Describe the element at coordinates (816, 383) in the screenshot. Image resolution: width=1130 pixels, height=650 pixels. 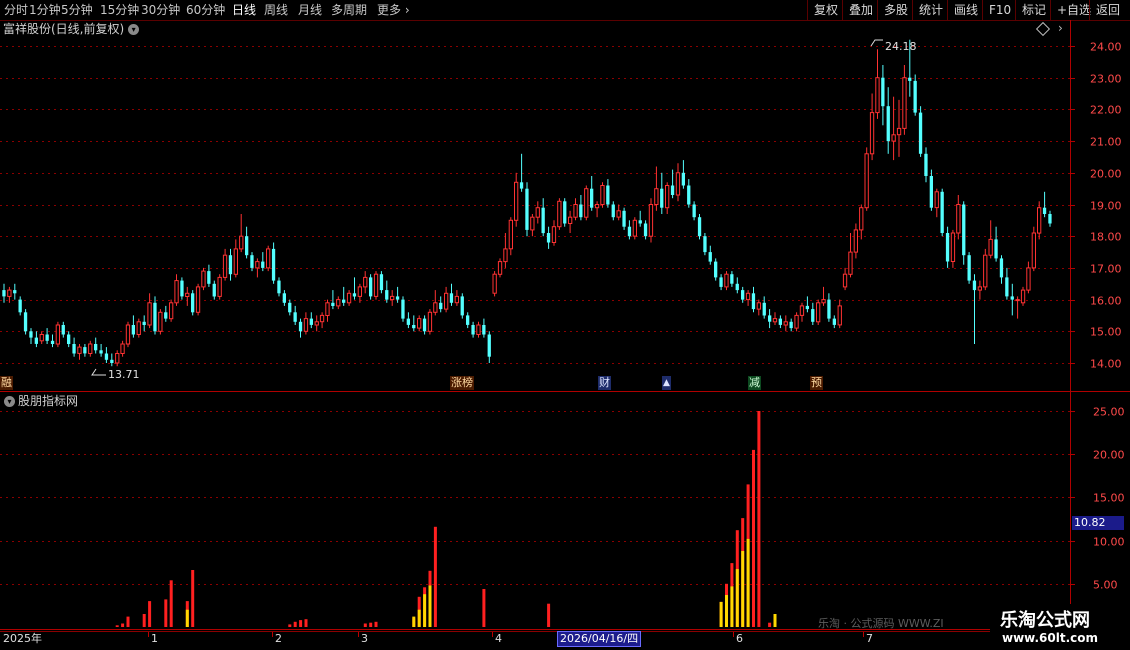
I see `badge-forecast: 预` at that location.